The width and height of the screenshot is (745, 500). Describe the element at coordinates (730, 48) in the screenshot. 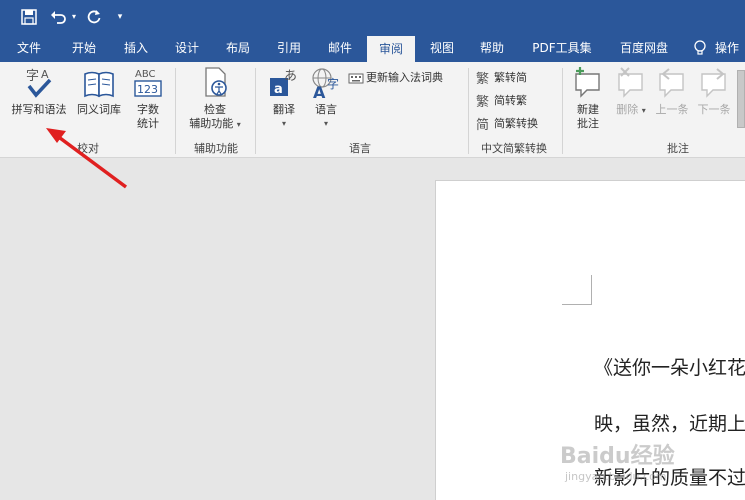

I see `tab-tell-me: 操作` at that location.